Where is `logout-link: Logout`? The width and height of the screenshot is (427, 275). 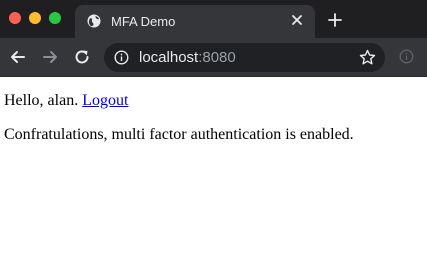 logout-link: Logout is located at coordinates (105, 100).